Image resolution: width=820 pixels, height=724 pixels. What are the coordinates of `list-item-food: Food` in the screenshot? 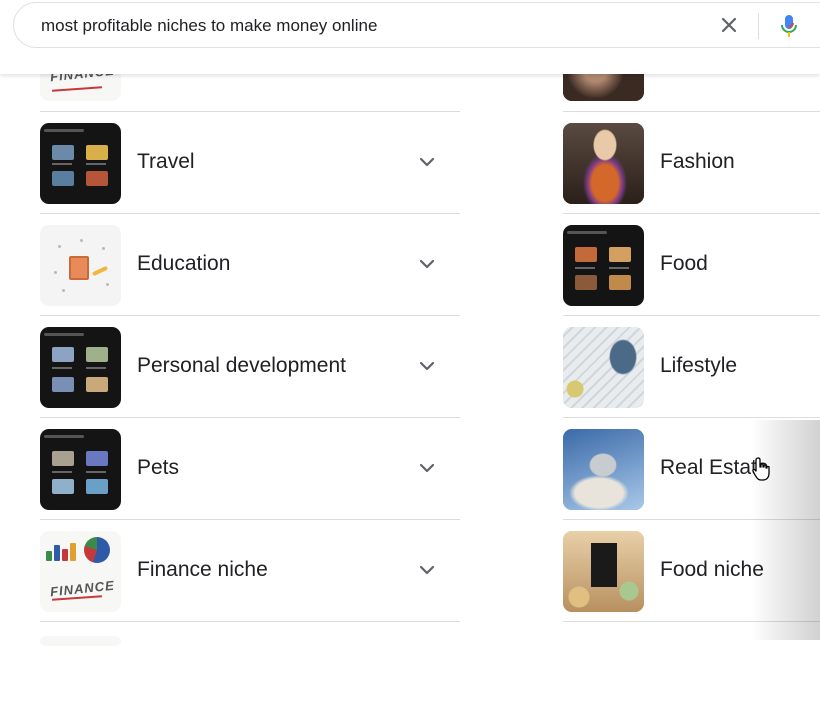 It's located at (691, 265).